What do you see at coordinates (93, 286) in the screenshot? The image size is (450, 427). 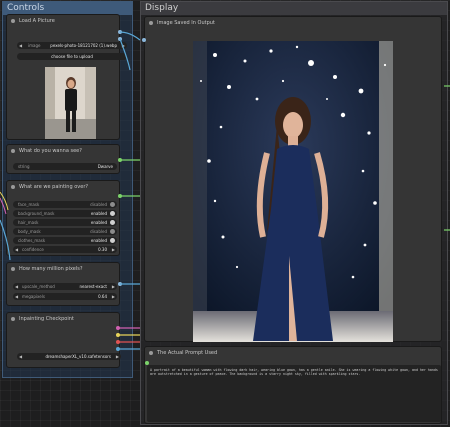 I see `select-value: nearest-exact` at bounding box center [93, 286].